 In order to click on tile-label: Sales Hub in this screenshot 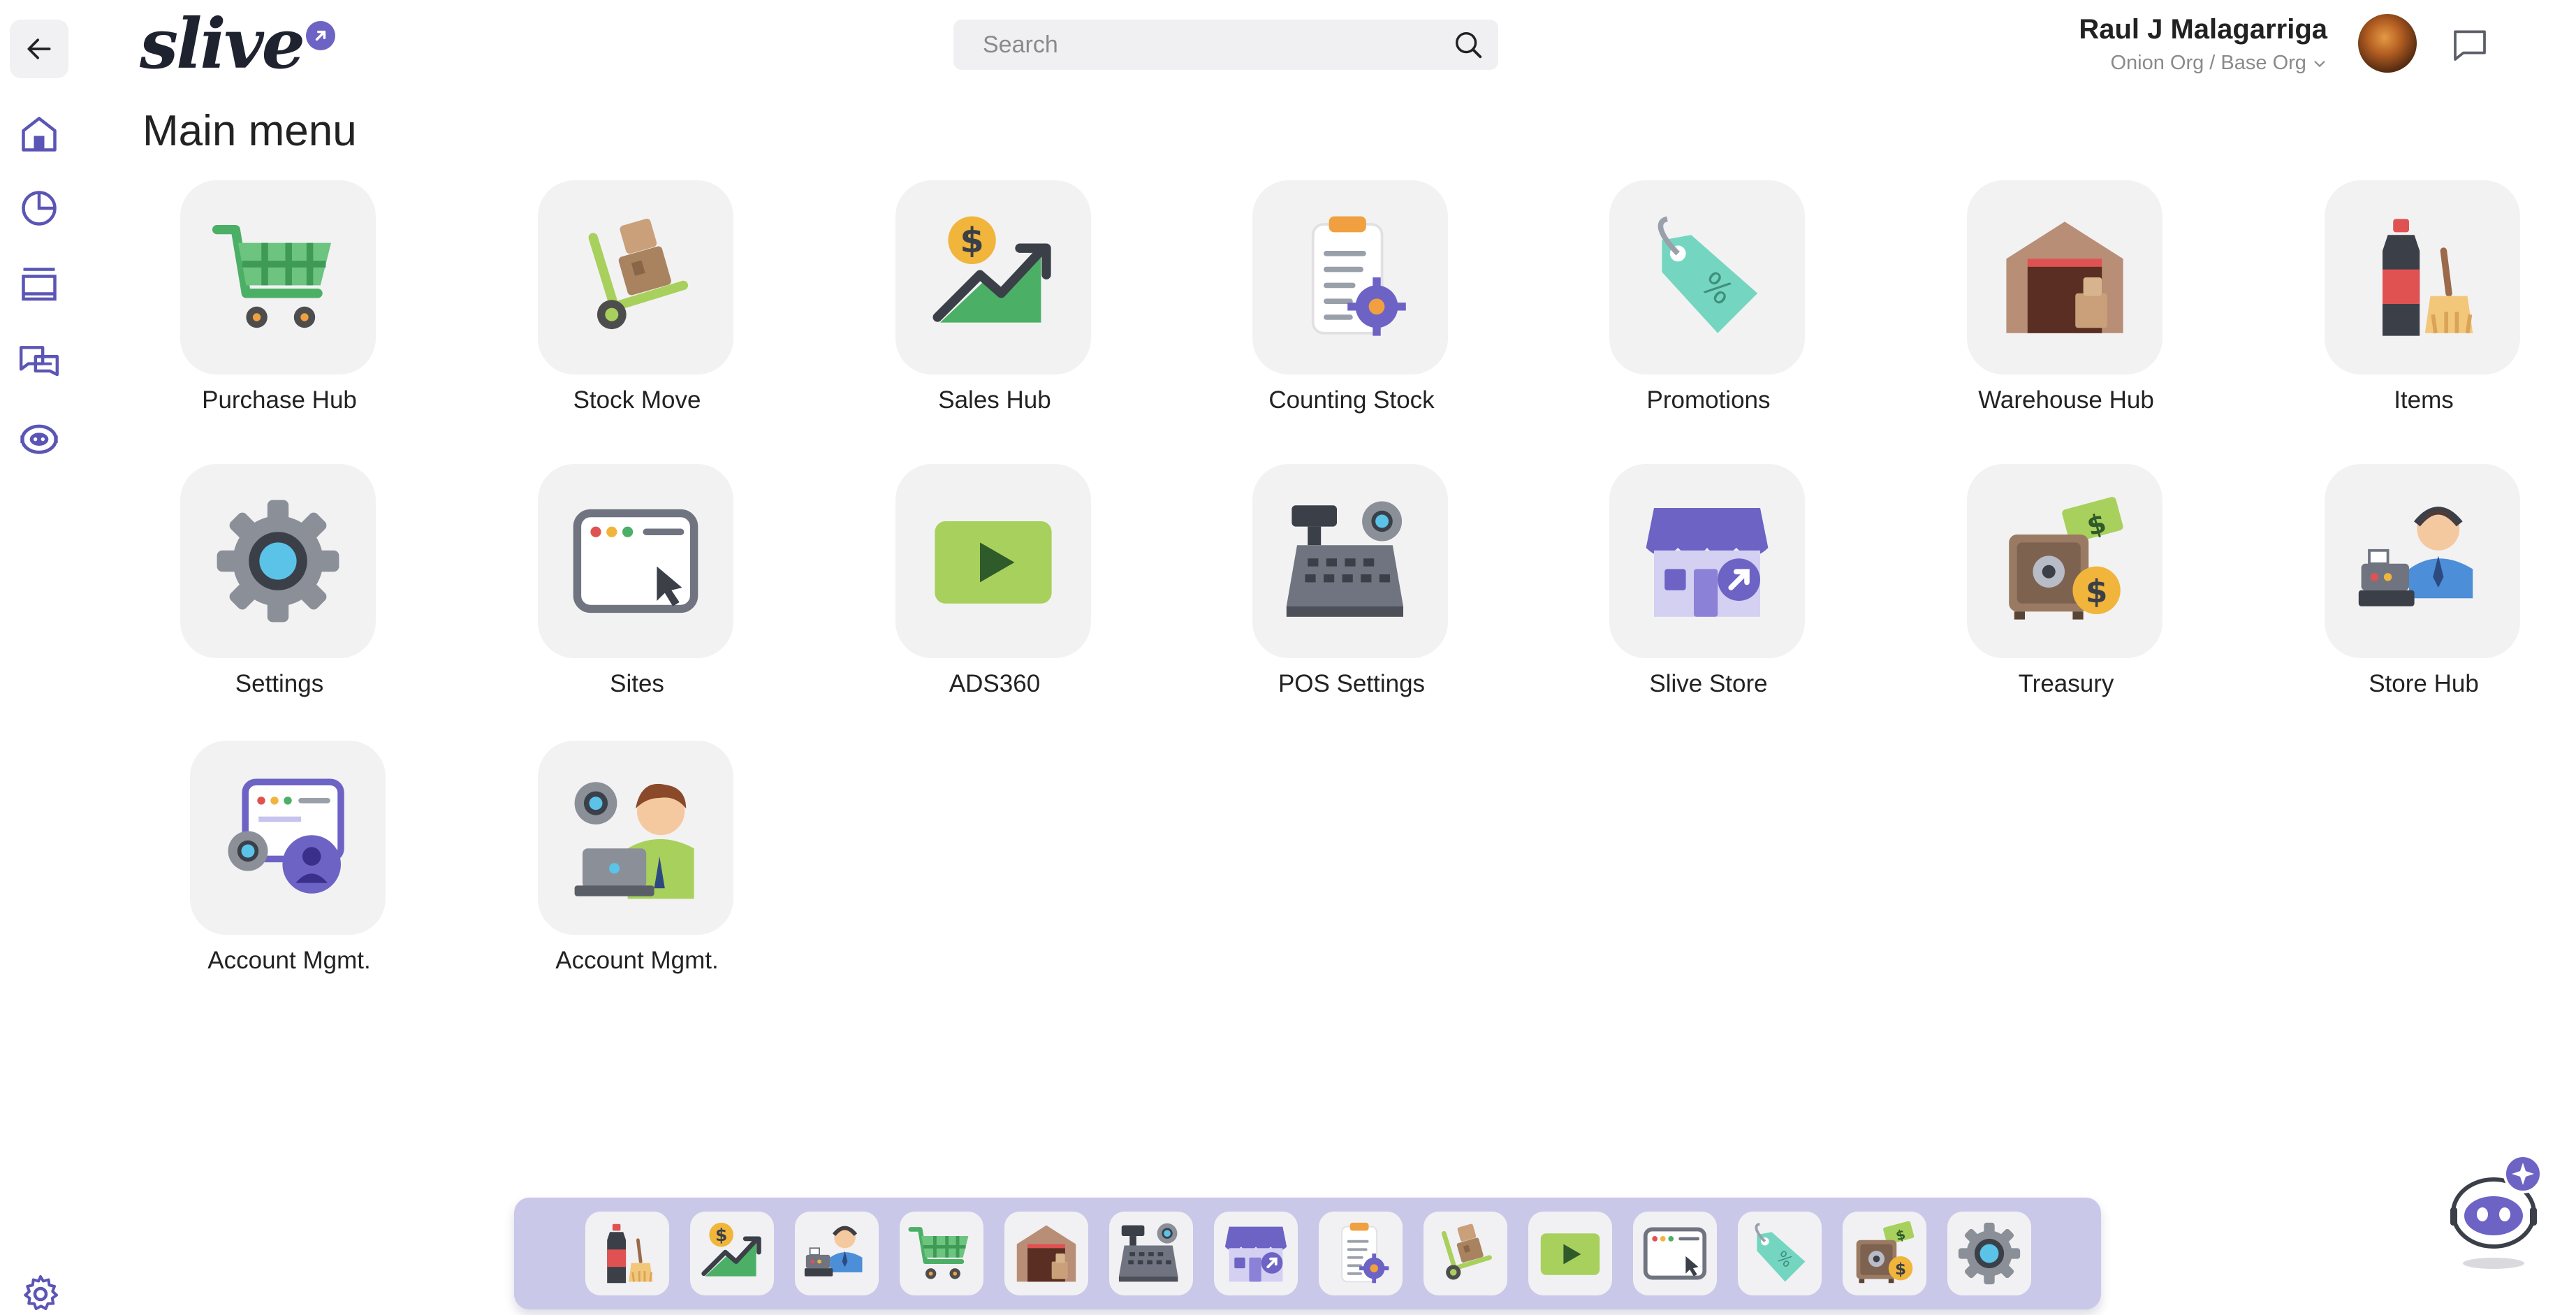, I will do `click(994, 400)`.